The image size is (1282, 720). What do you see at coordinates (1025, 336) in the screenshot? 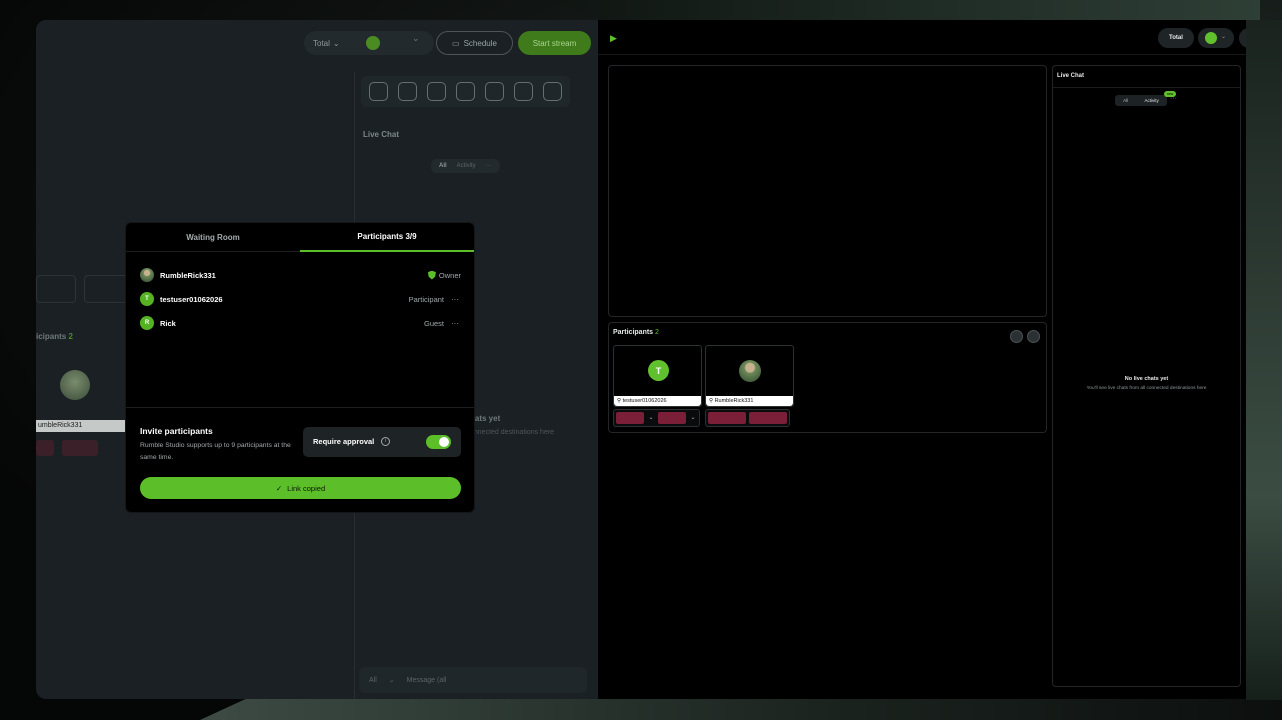
I see `participants-actions` at bounding box center [1025, 336].